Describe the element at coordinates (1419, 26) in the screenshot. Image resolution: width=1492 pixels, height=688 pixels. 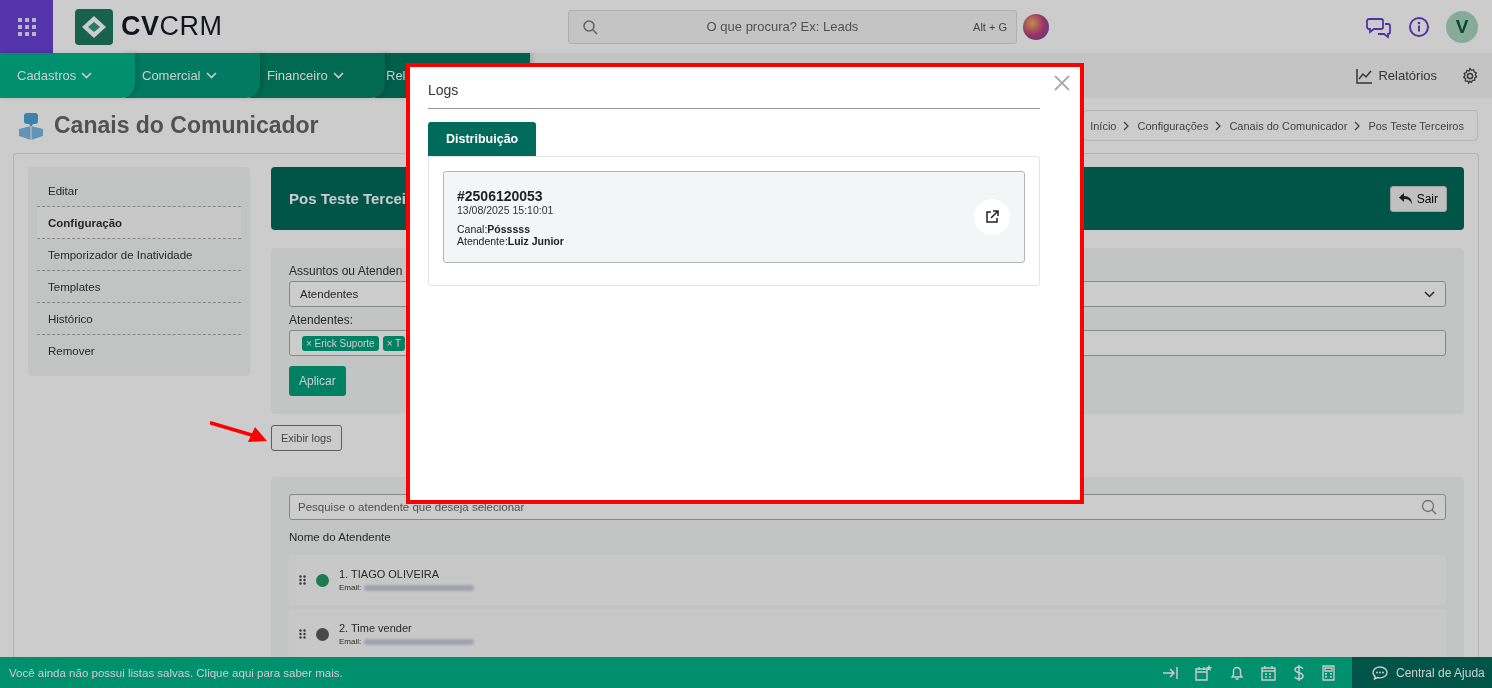
I see `info-icon` at that location.